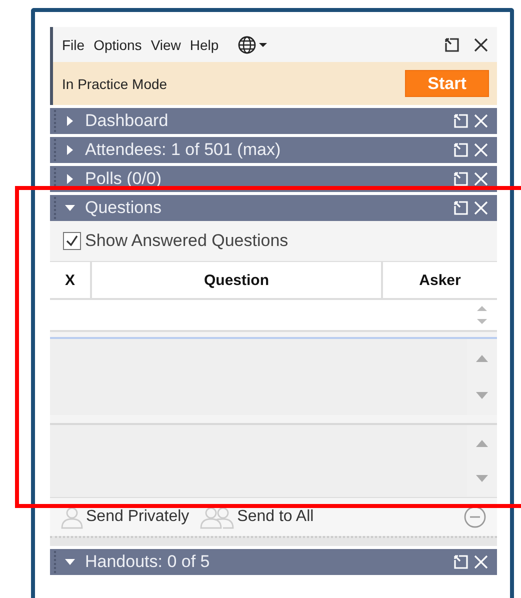  Describe the element at coordinates (73, 44) in the screenshot. I see `menu-item: File` at that location.